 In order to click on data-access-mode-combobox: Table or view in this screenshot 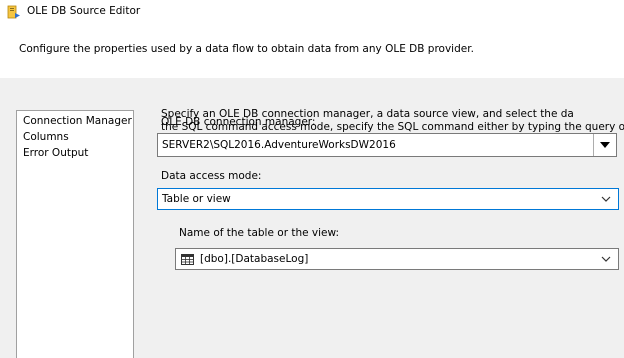, I will do `click(388, 199)`.